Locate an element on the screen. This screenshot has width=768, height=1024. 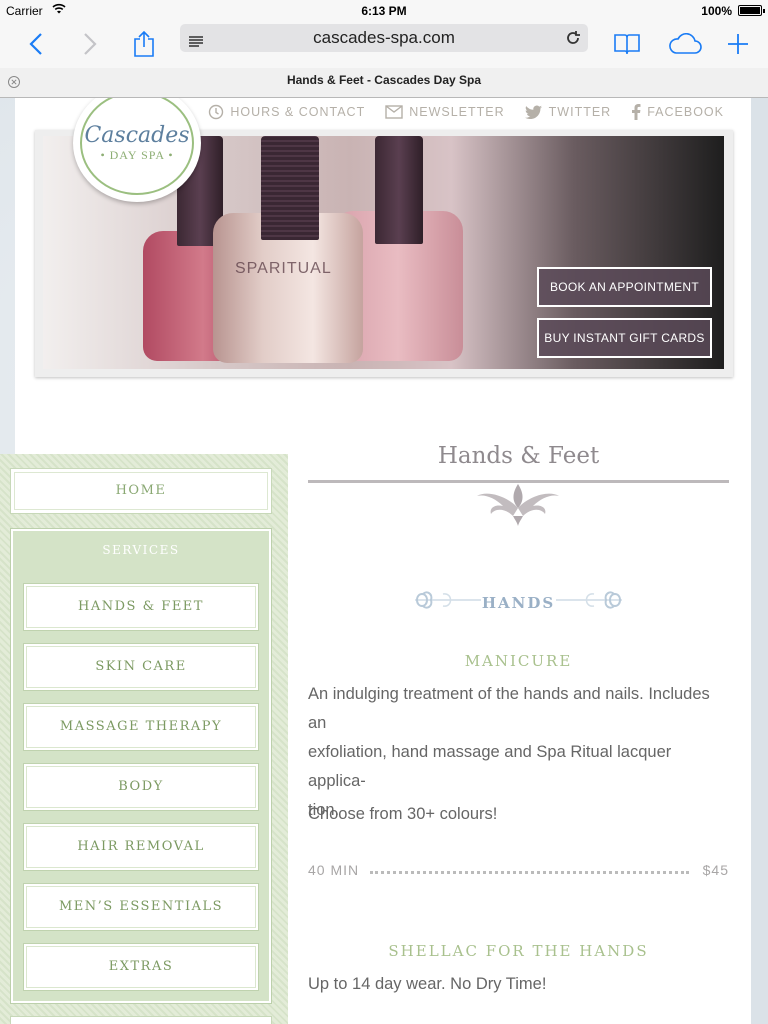
url-text: cascades-spa.com is located at coordinates (384, 37).